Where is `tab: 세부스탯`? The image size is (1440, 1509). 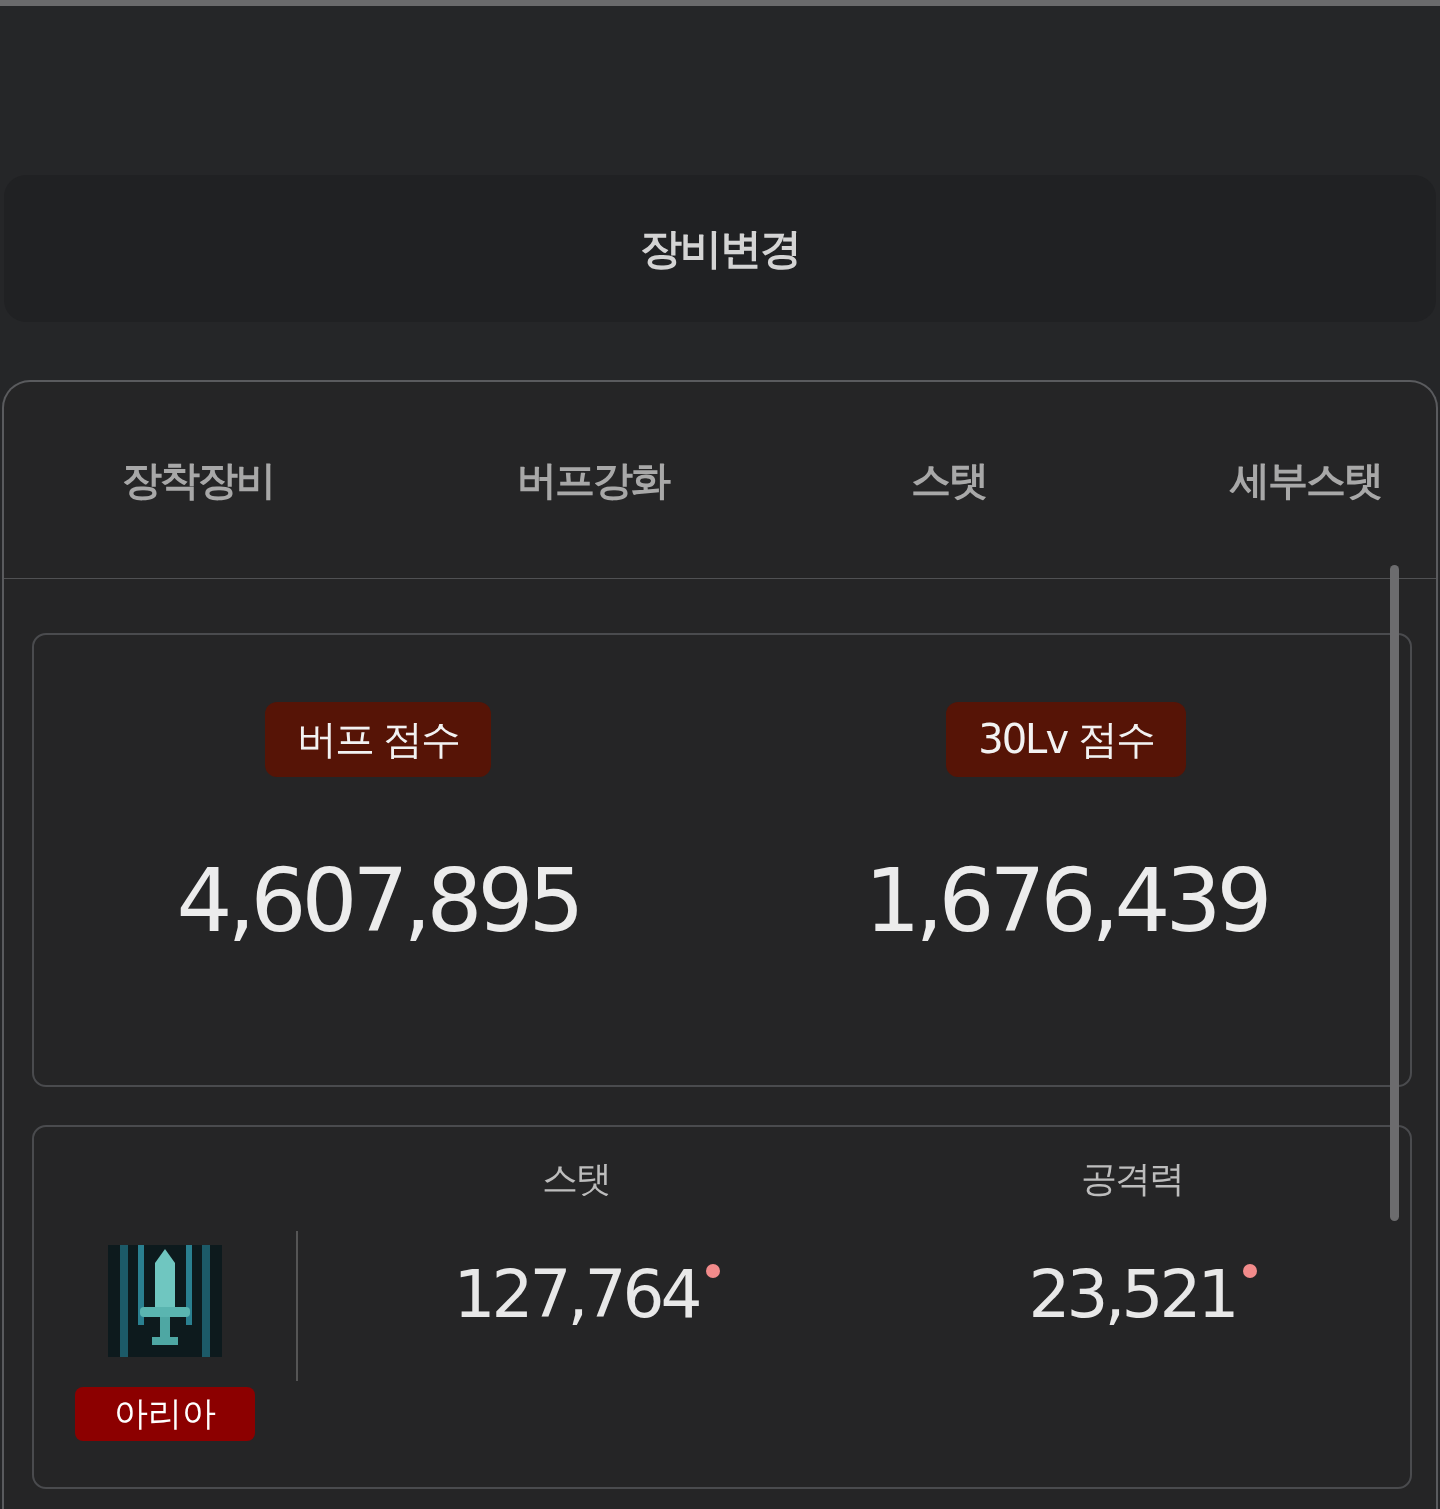 tab: 세부스탯 is located at coordinates (1305, 480).